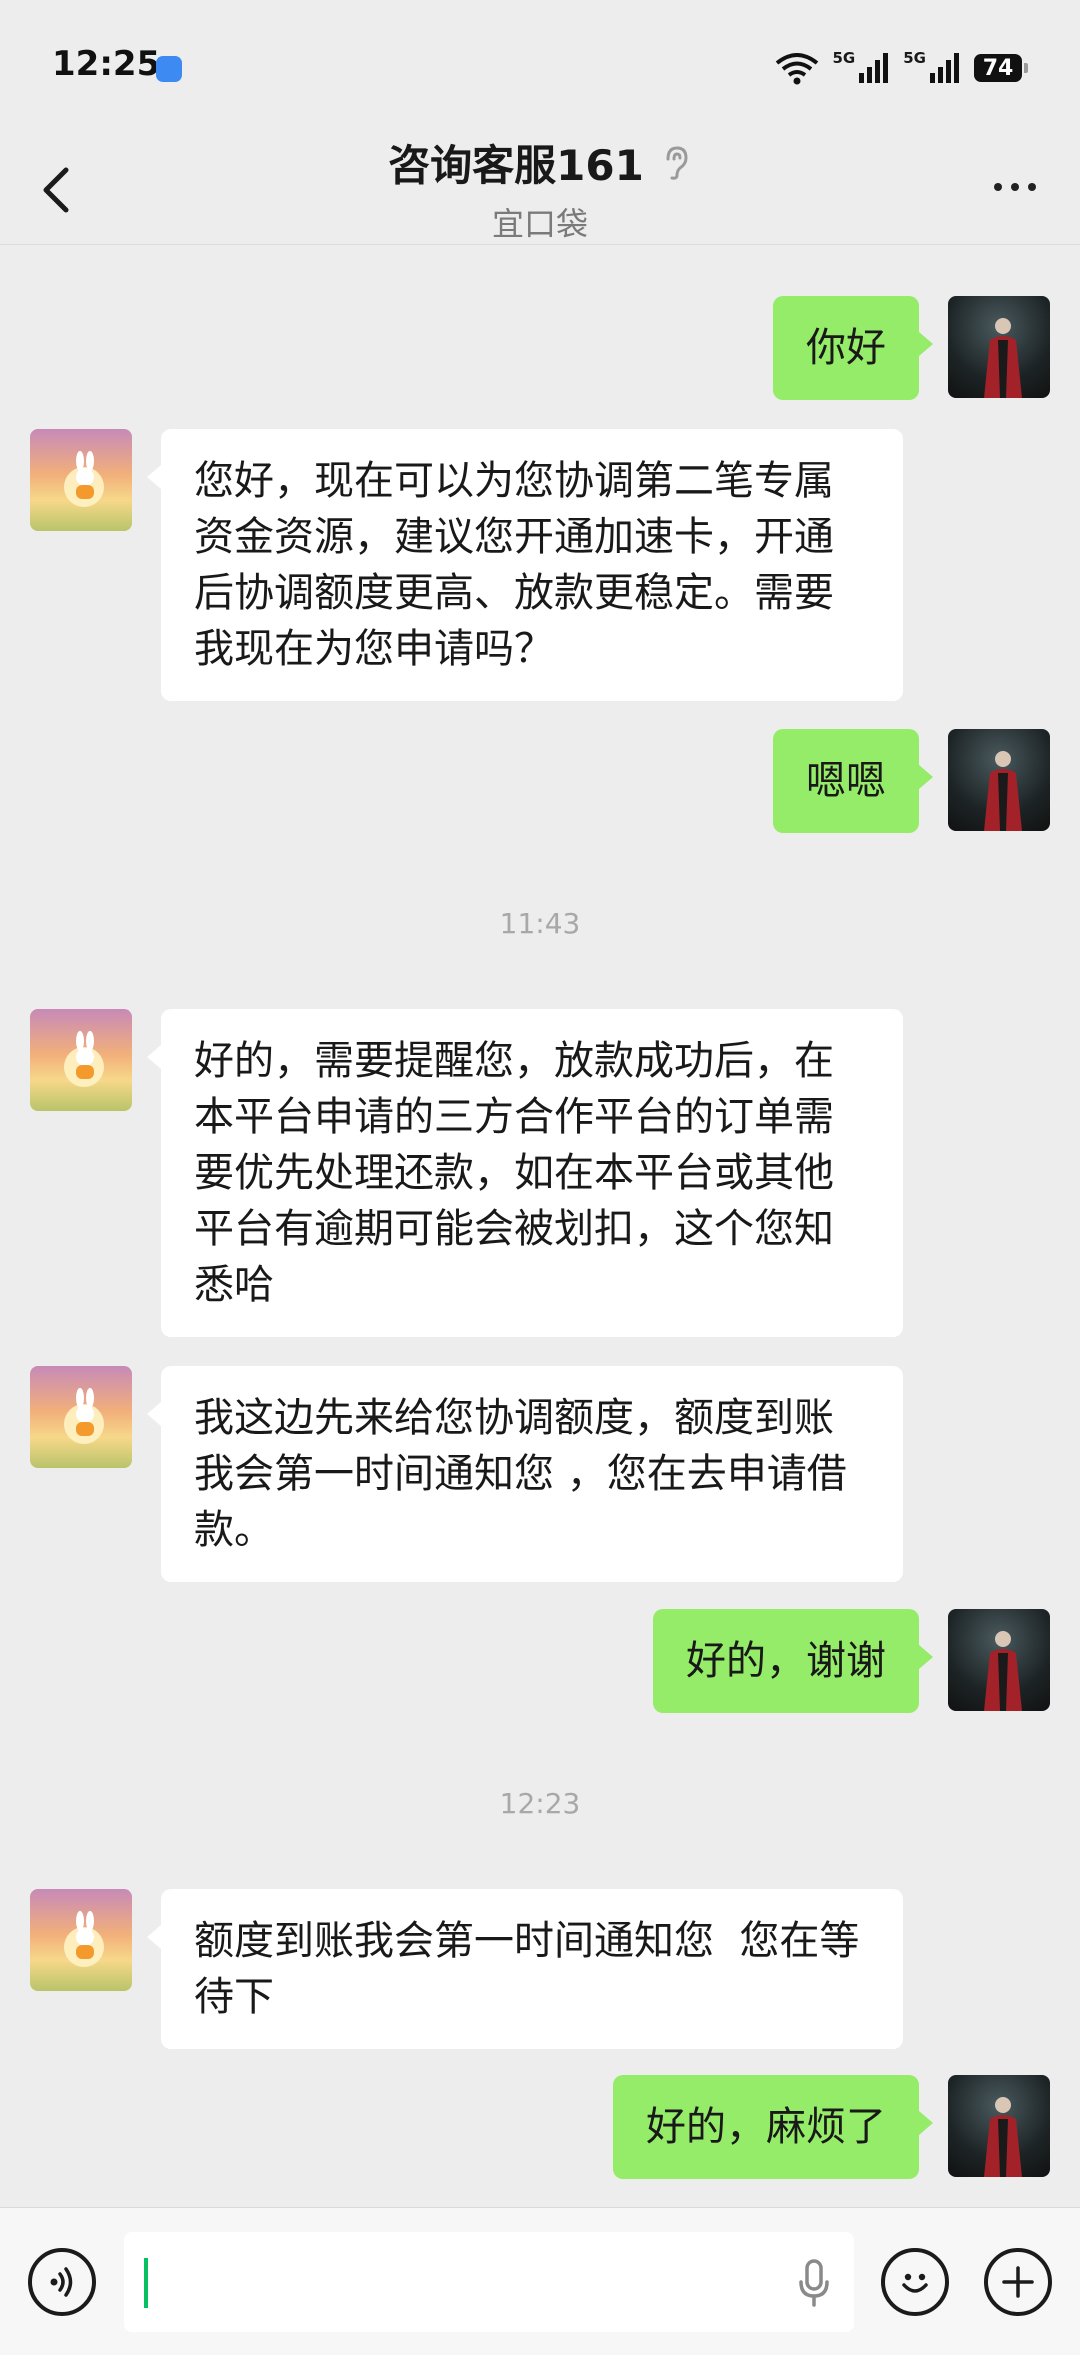 Image resolution: width=1080 pixels, height=2355 pixels. I want to click on back-button, so click(60, 187).